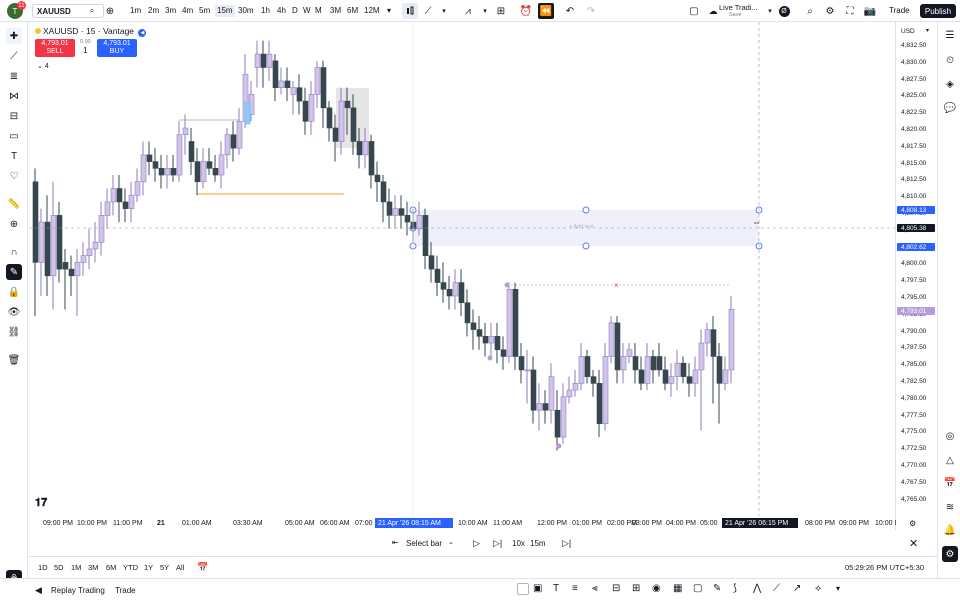 The image size is (960, 600). Describe the element at coordinates (92, 11) in the screenshot. I see `symbol-search-icon: ⌕` at that location.